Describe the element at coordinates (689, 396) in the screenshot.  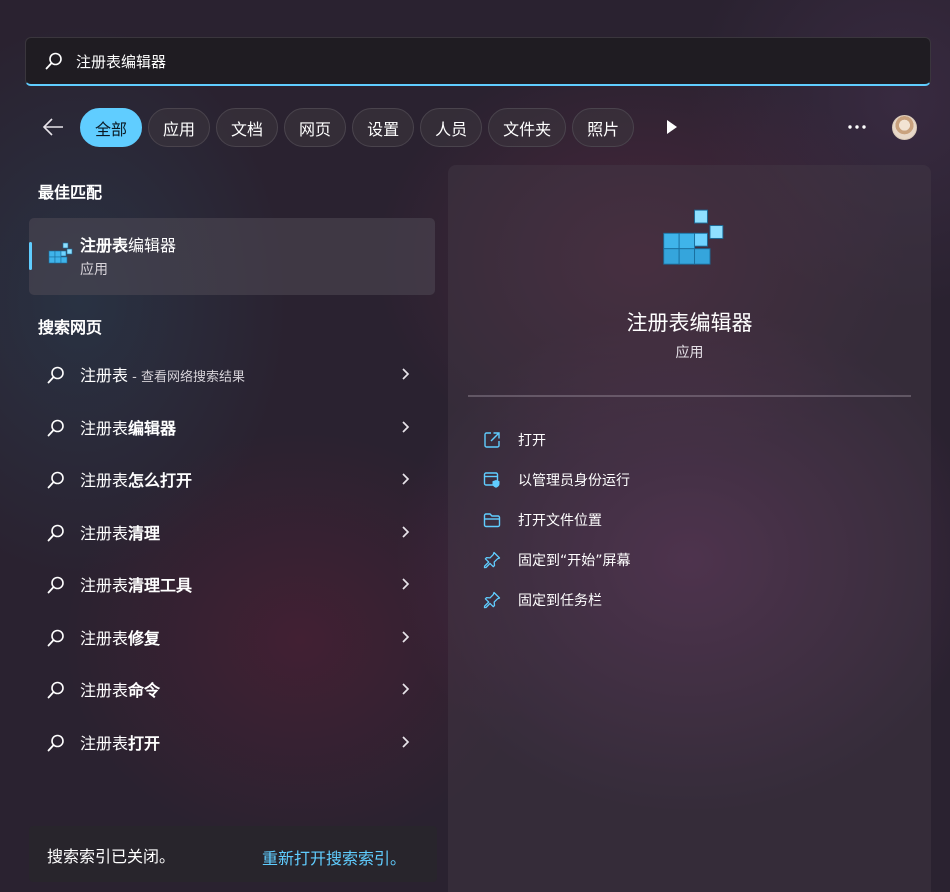
I see `detail-divider` at that location.